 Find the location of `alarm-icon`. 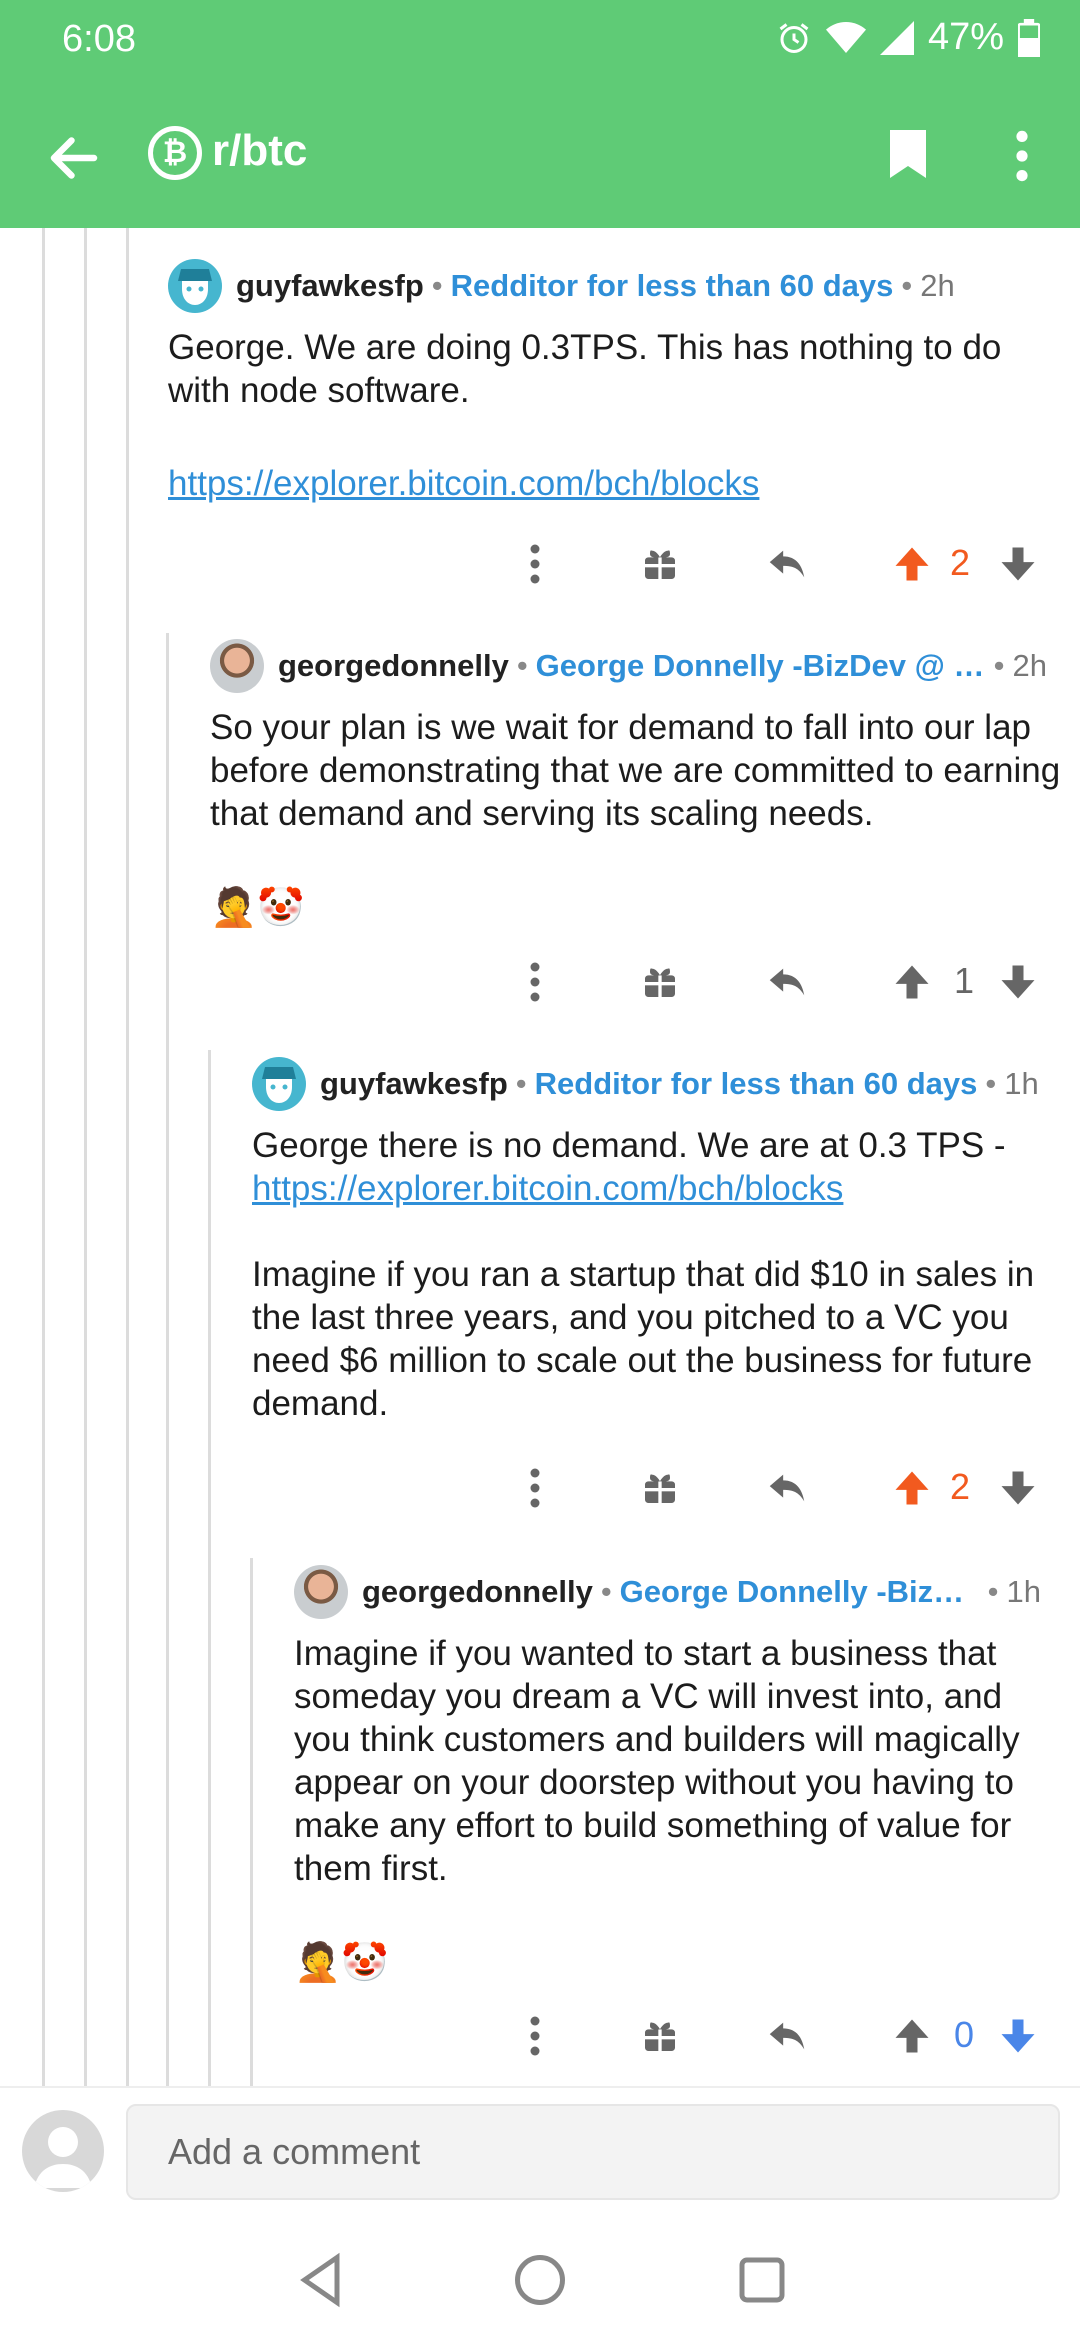

alarm-icon is located at coordinates (794, 37).